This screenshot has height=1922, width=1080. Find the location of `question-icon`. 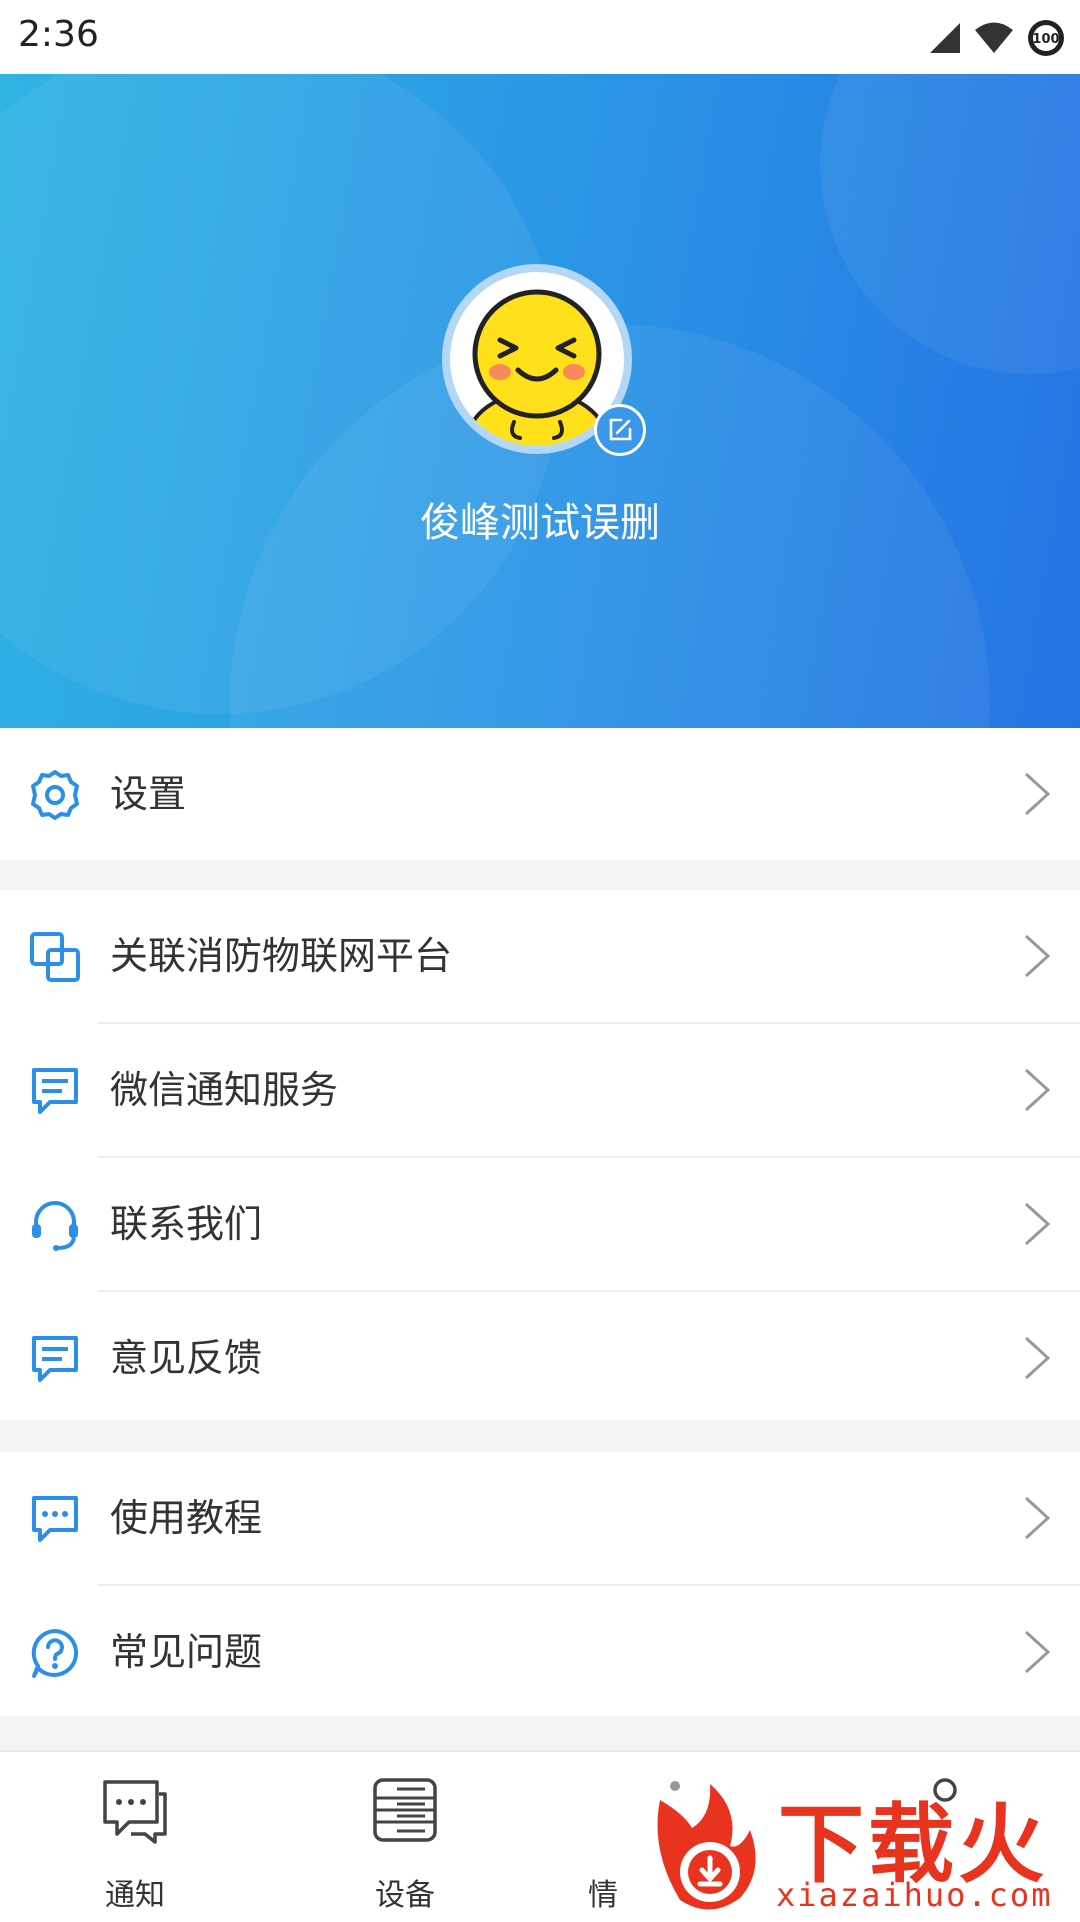

question-icon is located at coordinates (55, 1653).